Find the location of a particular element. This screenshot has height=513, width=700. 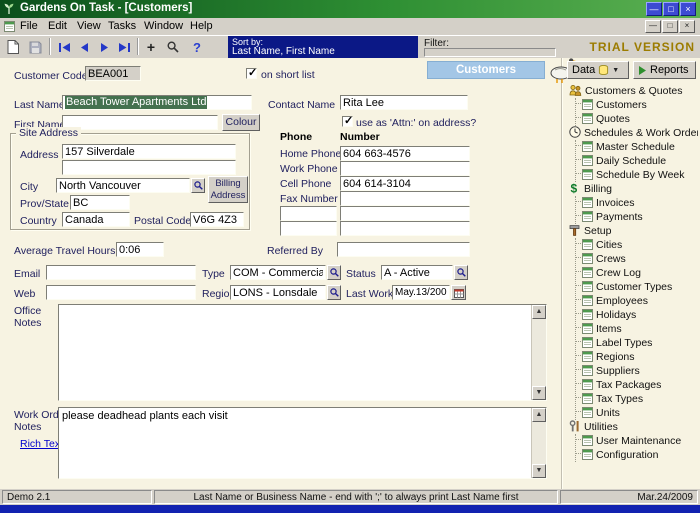

work-notes-scrollbar: ▲ ▼ is located at coordinates (538, 443).